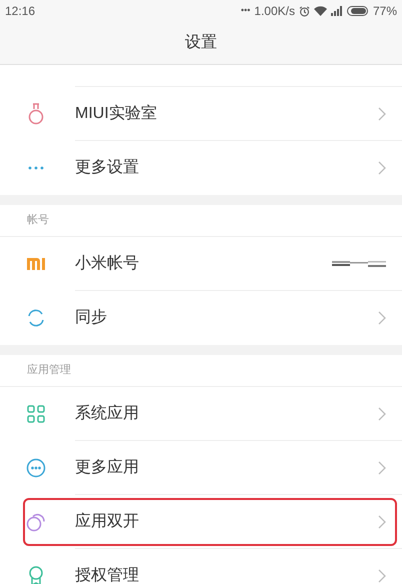 This screenshot has height=584, width=402. What do you see at coordinates (36, 114) in the screenshot?
I see `flask-icon` at bounding box center [36, 114].